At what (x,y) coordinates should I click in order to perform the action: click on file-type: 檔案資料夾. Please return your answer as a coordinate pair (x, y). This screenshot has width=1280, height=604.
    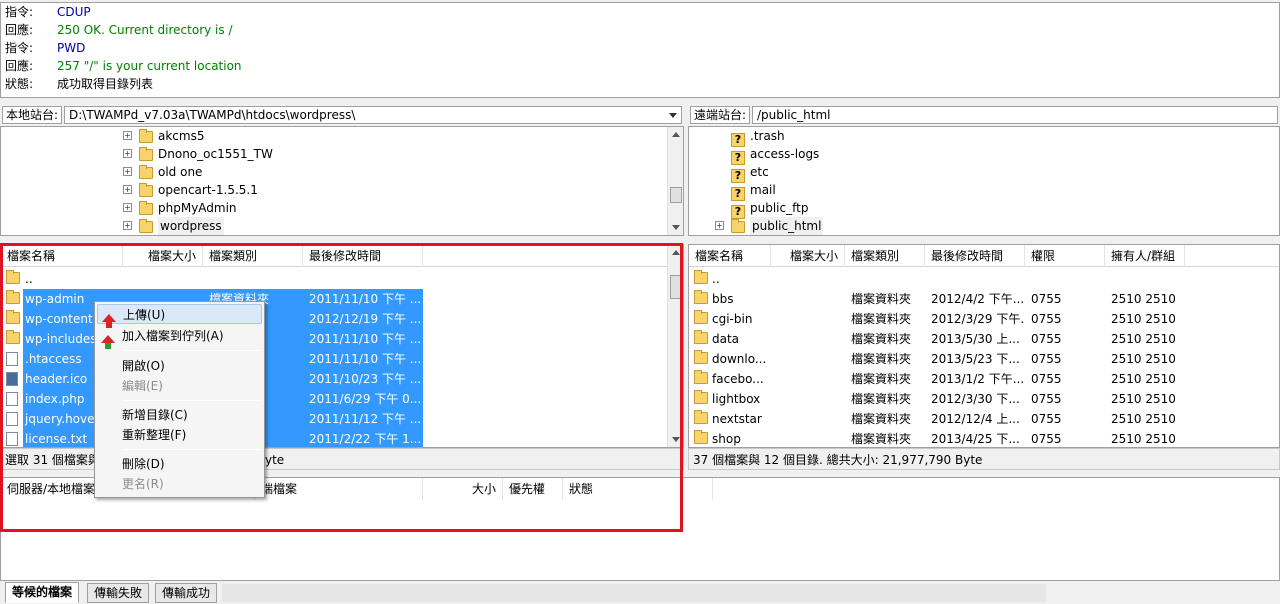
    Looking at the image, I should click on (881, 439).